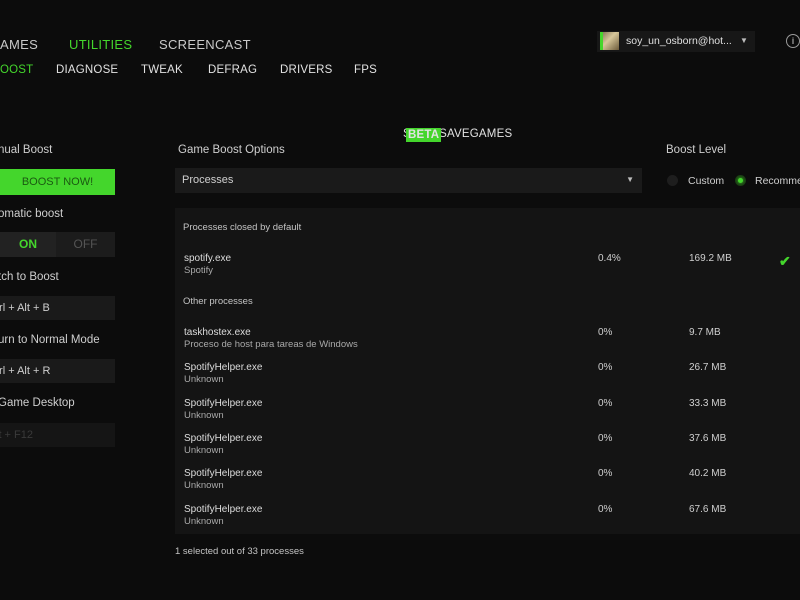 Image resolution: width=800 pixels, height=600 pixels. I want to click on subtab-drivers: DRIVERS, so click(306, 70).